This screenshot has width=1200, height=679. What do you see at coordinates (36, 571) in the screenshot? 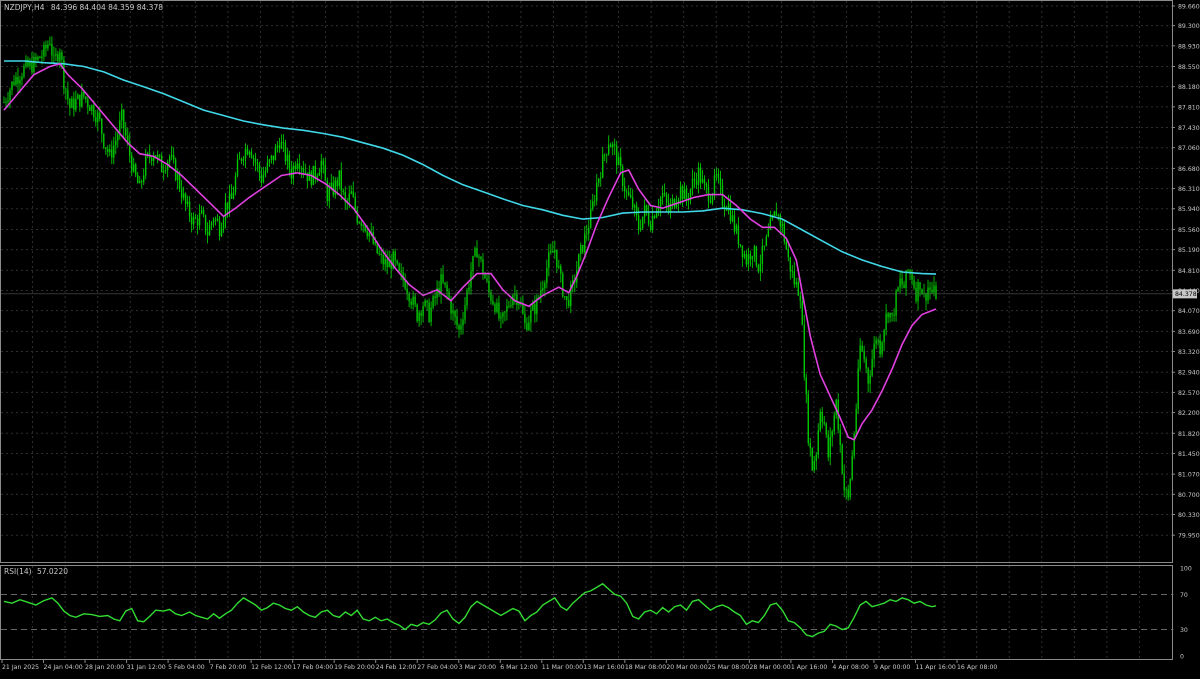
I see `rsi-header: RSI(14) 57.0220` at bounding box center [36, 571].